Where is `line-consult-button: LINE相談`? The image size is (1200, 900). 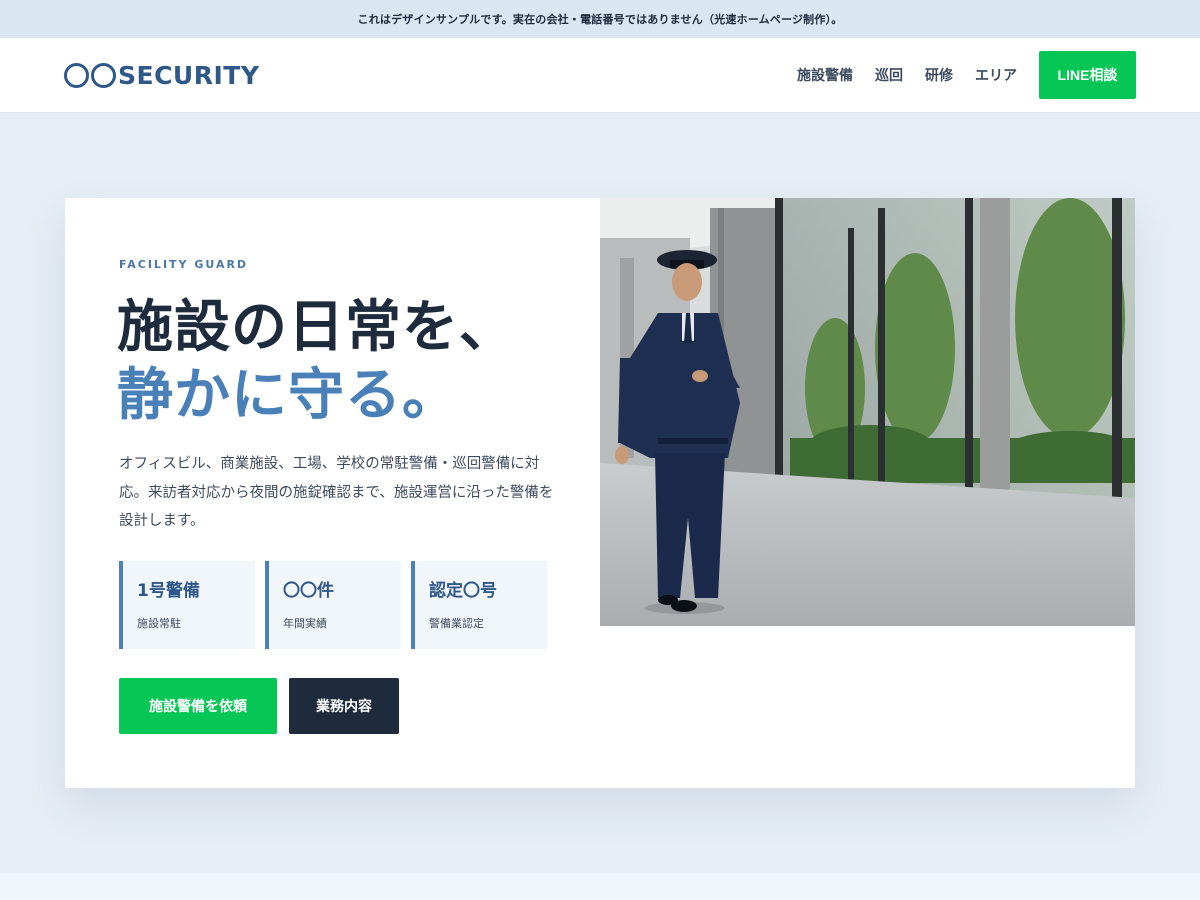
line-consult-button: LINE相談 is located at coordinates (1087, 75).